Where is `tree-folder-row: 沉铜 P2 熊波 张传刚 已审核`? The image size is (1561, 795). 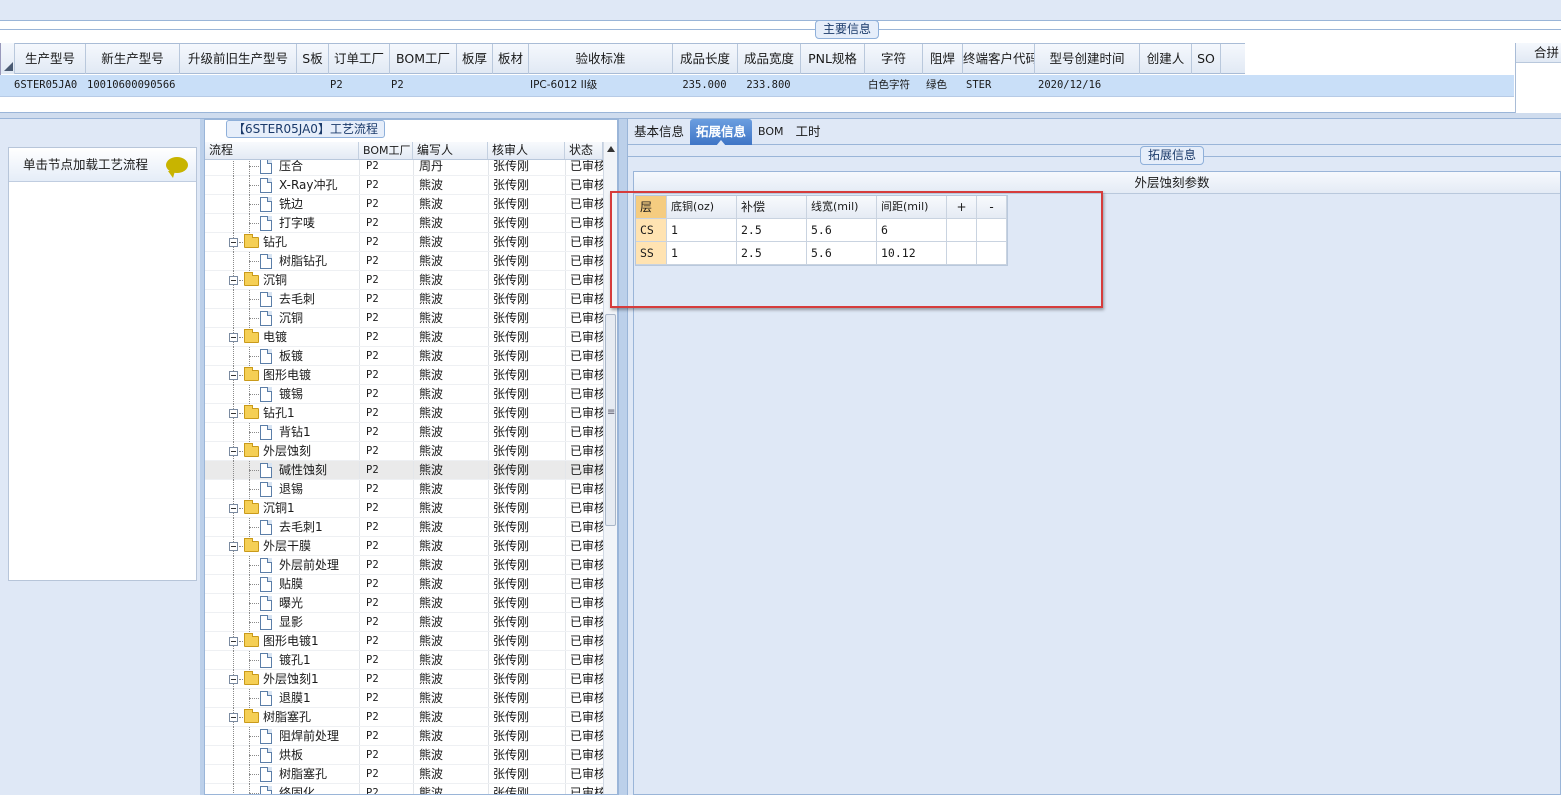 tree-folder-row: 沉铜 P2 熊波 张传刚 已审核 is located at coordinates (404, 280).